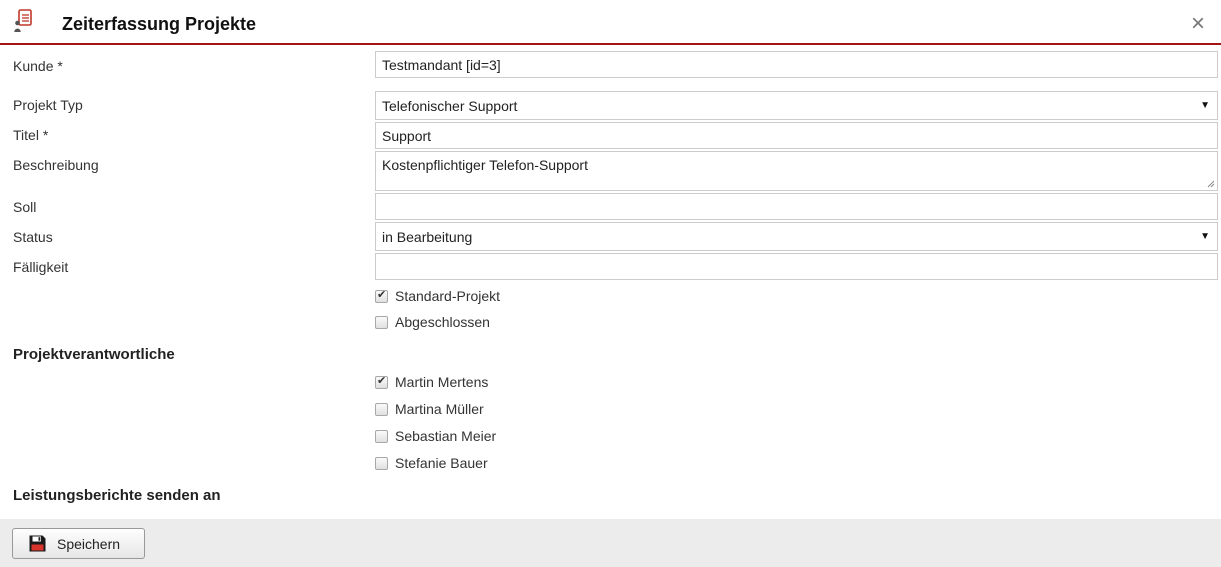 This screenshot has width=1221, height=567. I want to click on standard-projekt-option: Standard-Projekt, so click(437, 296).